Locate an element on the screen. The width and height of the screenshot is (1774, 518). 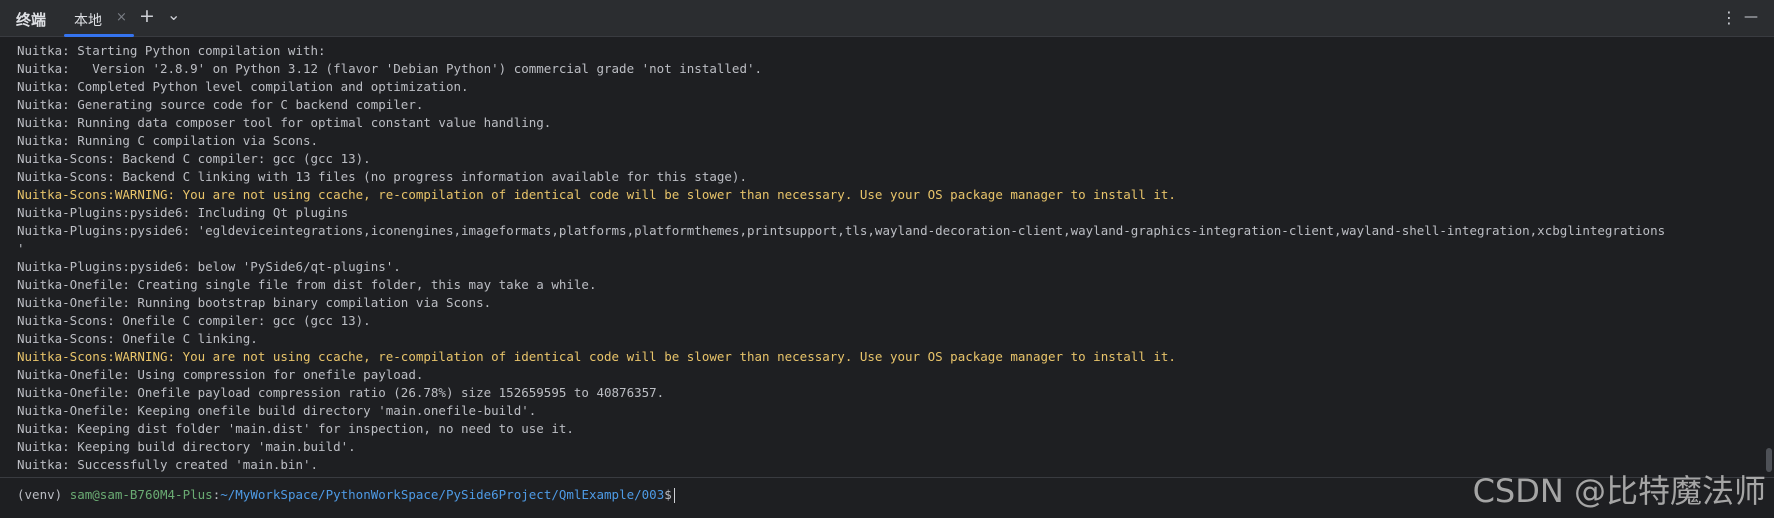
text-cursor is located at coordinates (674, 495).